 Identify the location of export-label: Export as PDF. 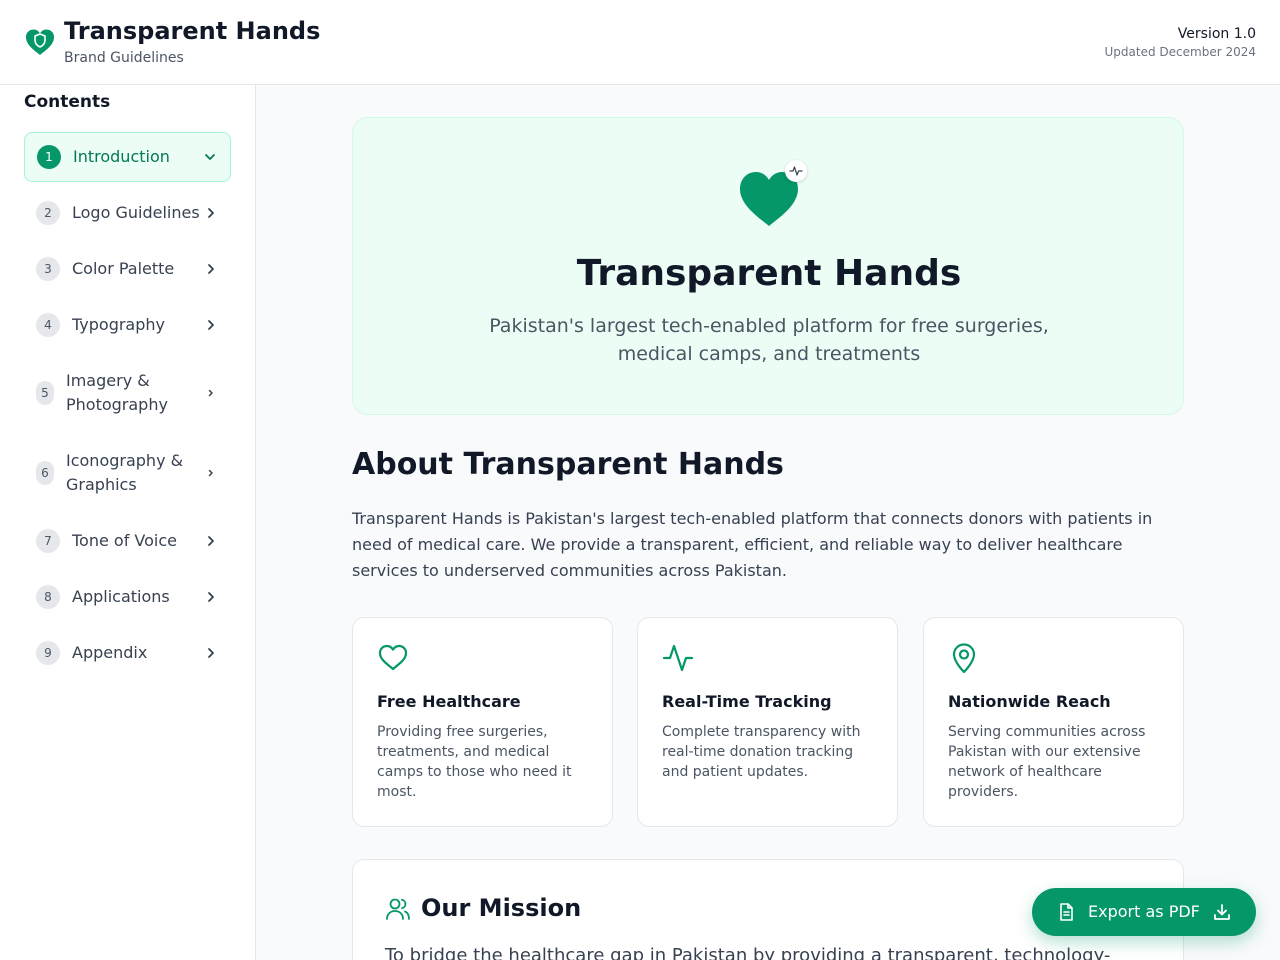
(1144, 911).